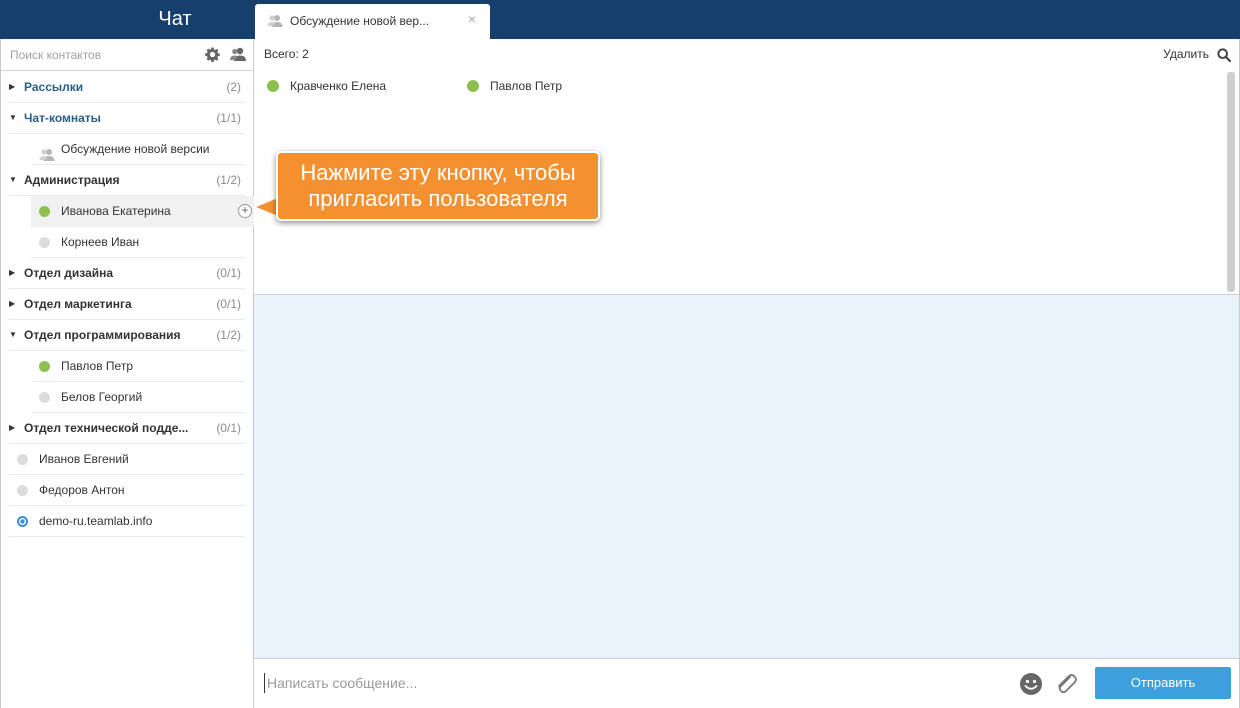 Image resolution: width=1240 pixels, height=708 pixels. Describe the element at coordinates (102, 397) in the screenshot. I see `contact-name: Белов Георгий` at that location.